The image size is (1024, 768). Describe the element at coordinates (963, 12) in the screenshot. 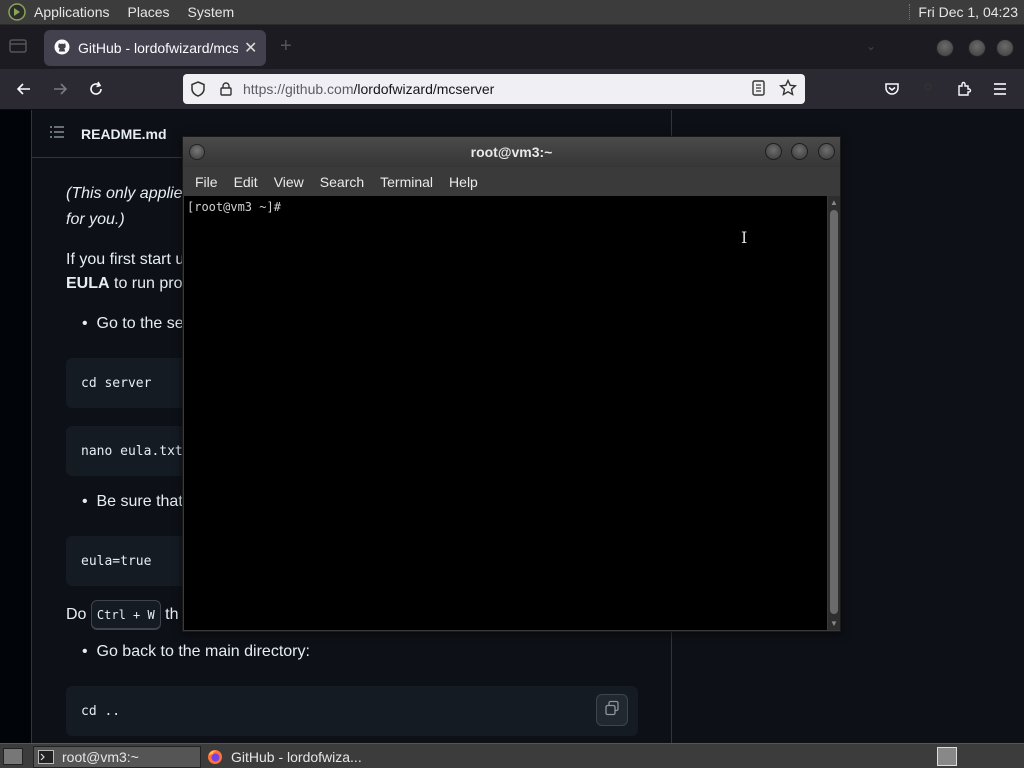

I see `clock: Fri Dec 1, 04:23` at that location.